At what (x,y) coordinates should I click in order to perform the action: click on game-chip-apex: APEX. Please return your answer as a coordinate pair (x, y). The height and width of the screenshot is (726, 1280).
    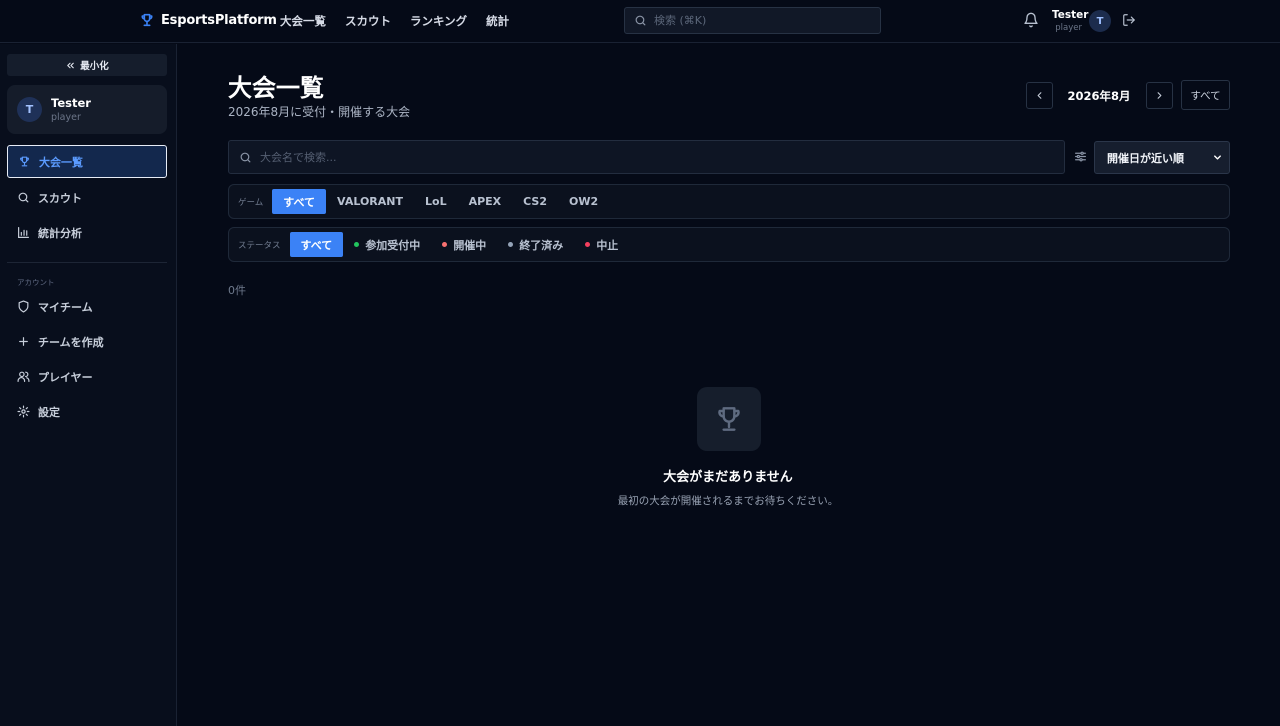
    Looking at the image, I should click on (485, 201).